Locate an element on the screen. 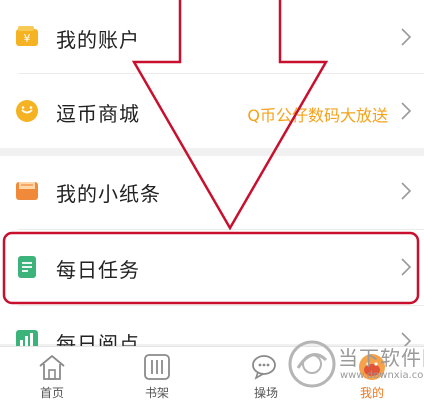 The height and width of the screenshot is (400, 424). coin-icon is located at coordinates (27, 111).